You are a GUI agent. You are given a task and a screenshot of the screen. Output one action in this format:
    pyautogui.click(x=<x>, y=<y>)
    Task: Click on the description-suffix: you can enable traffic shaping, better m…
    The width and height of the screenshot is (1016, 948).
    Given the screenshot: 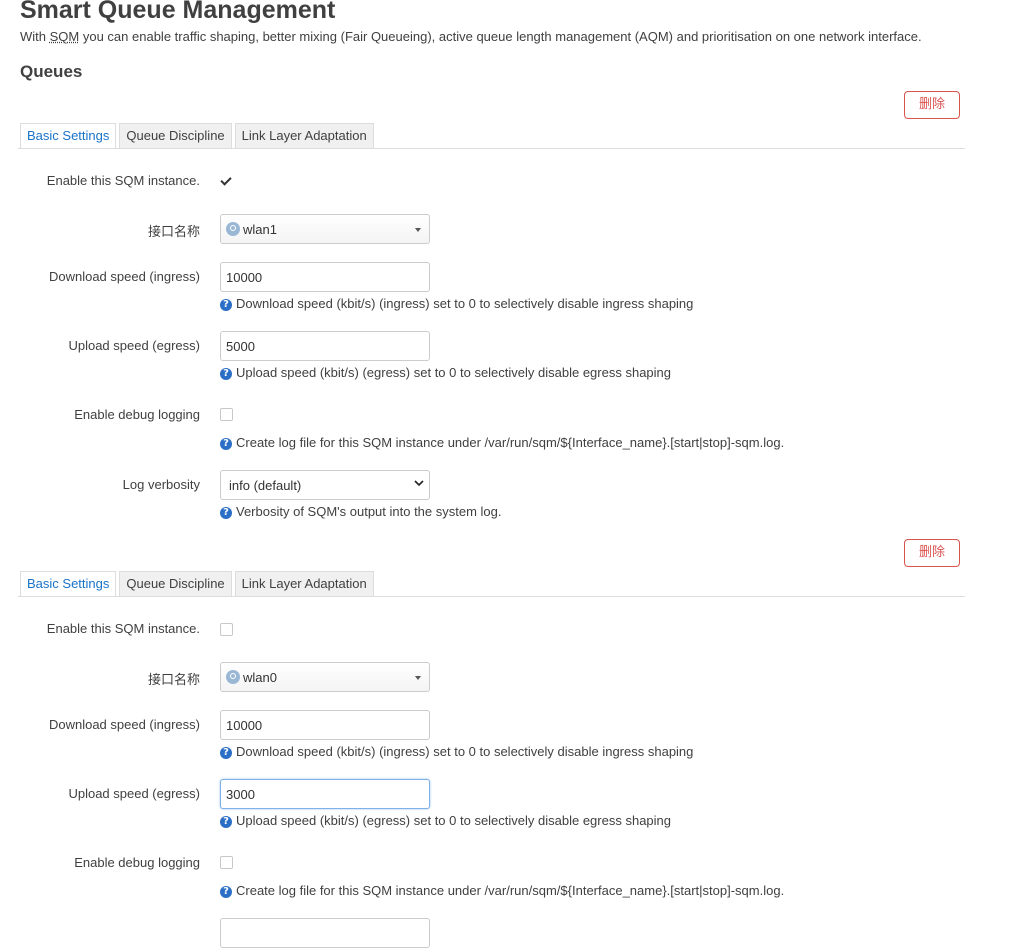 What is the action you would take?
    pyautogui.click(x=500, y=36)
    